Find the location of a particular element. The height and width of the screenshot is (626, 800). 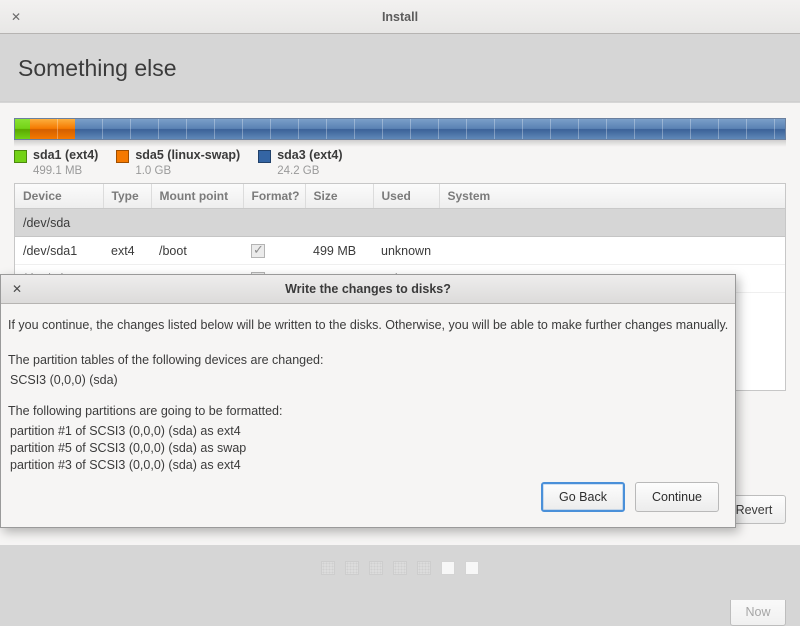

legend-label: sda1 (ext4) is located at coordinates (65, 155).